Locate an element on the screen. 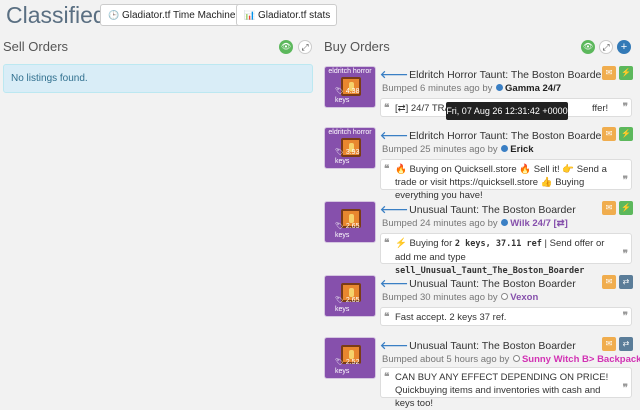 The image size is (640, 410). price-tag: 🏷 2.52 keys is located at coordinates (347, 367).